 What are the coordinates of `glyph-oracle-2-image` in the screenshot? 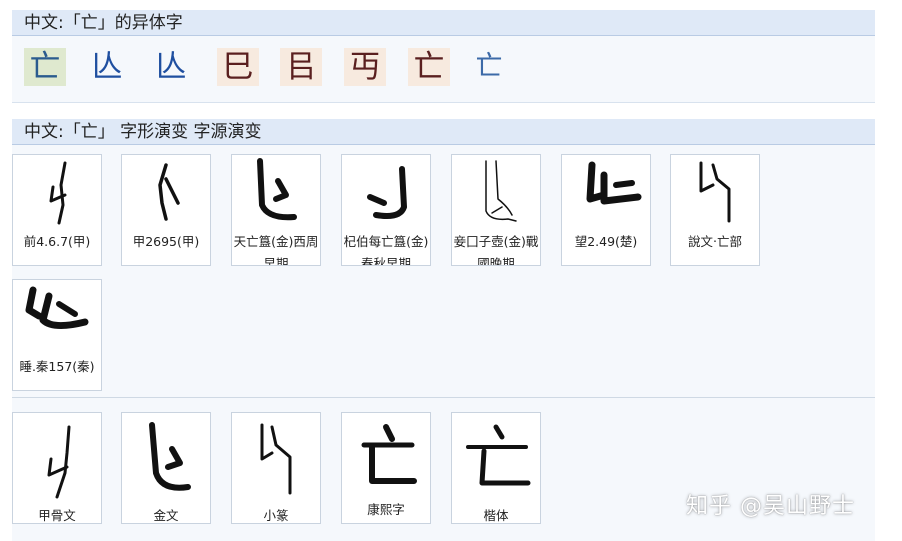 It's located at (169, 192).